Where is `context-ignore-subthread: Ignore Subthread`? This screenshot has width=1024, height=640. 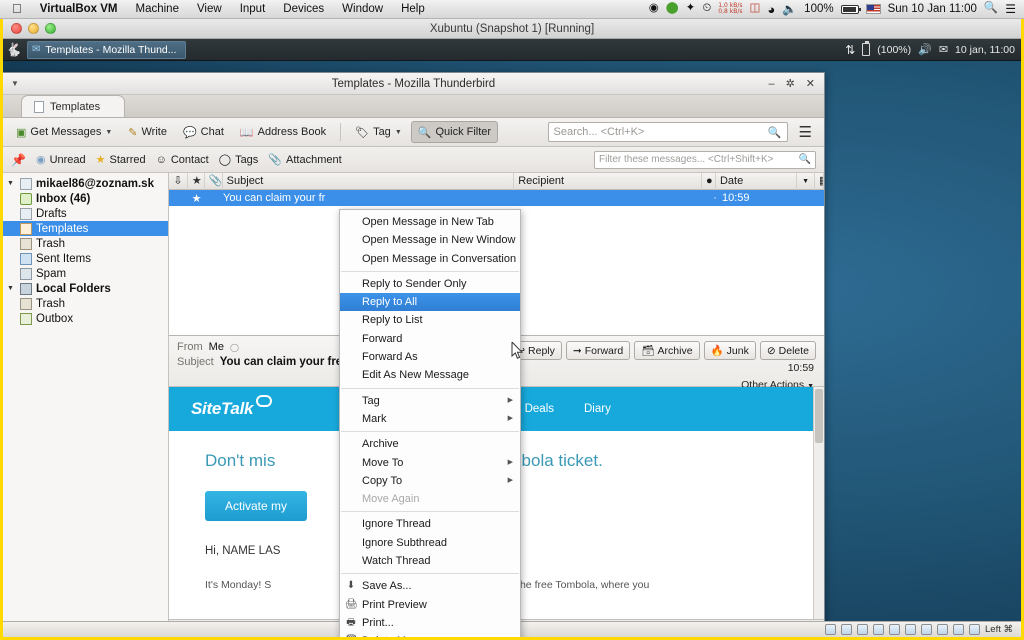
context-ignore-subthread: Ignore Subthread is located at coordinates (430, 543).